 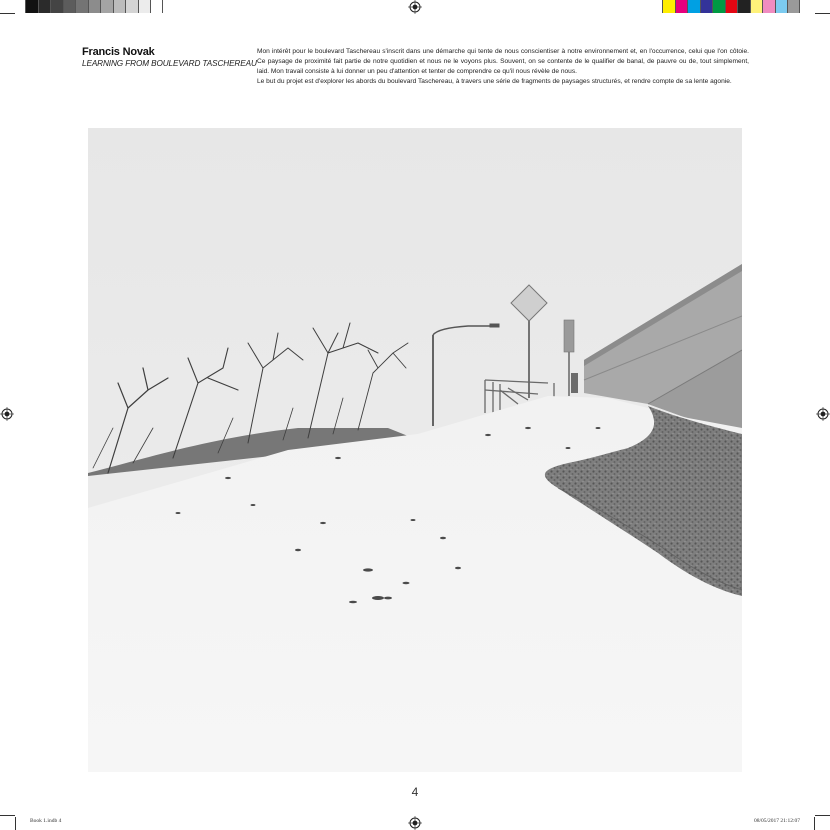 I want to click on print-slug-timestamp: 08/05/2017 21:12:07, so click(x=777, y=821).